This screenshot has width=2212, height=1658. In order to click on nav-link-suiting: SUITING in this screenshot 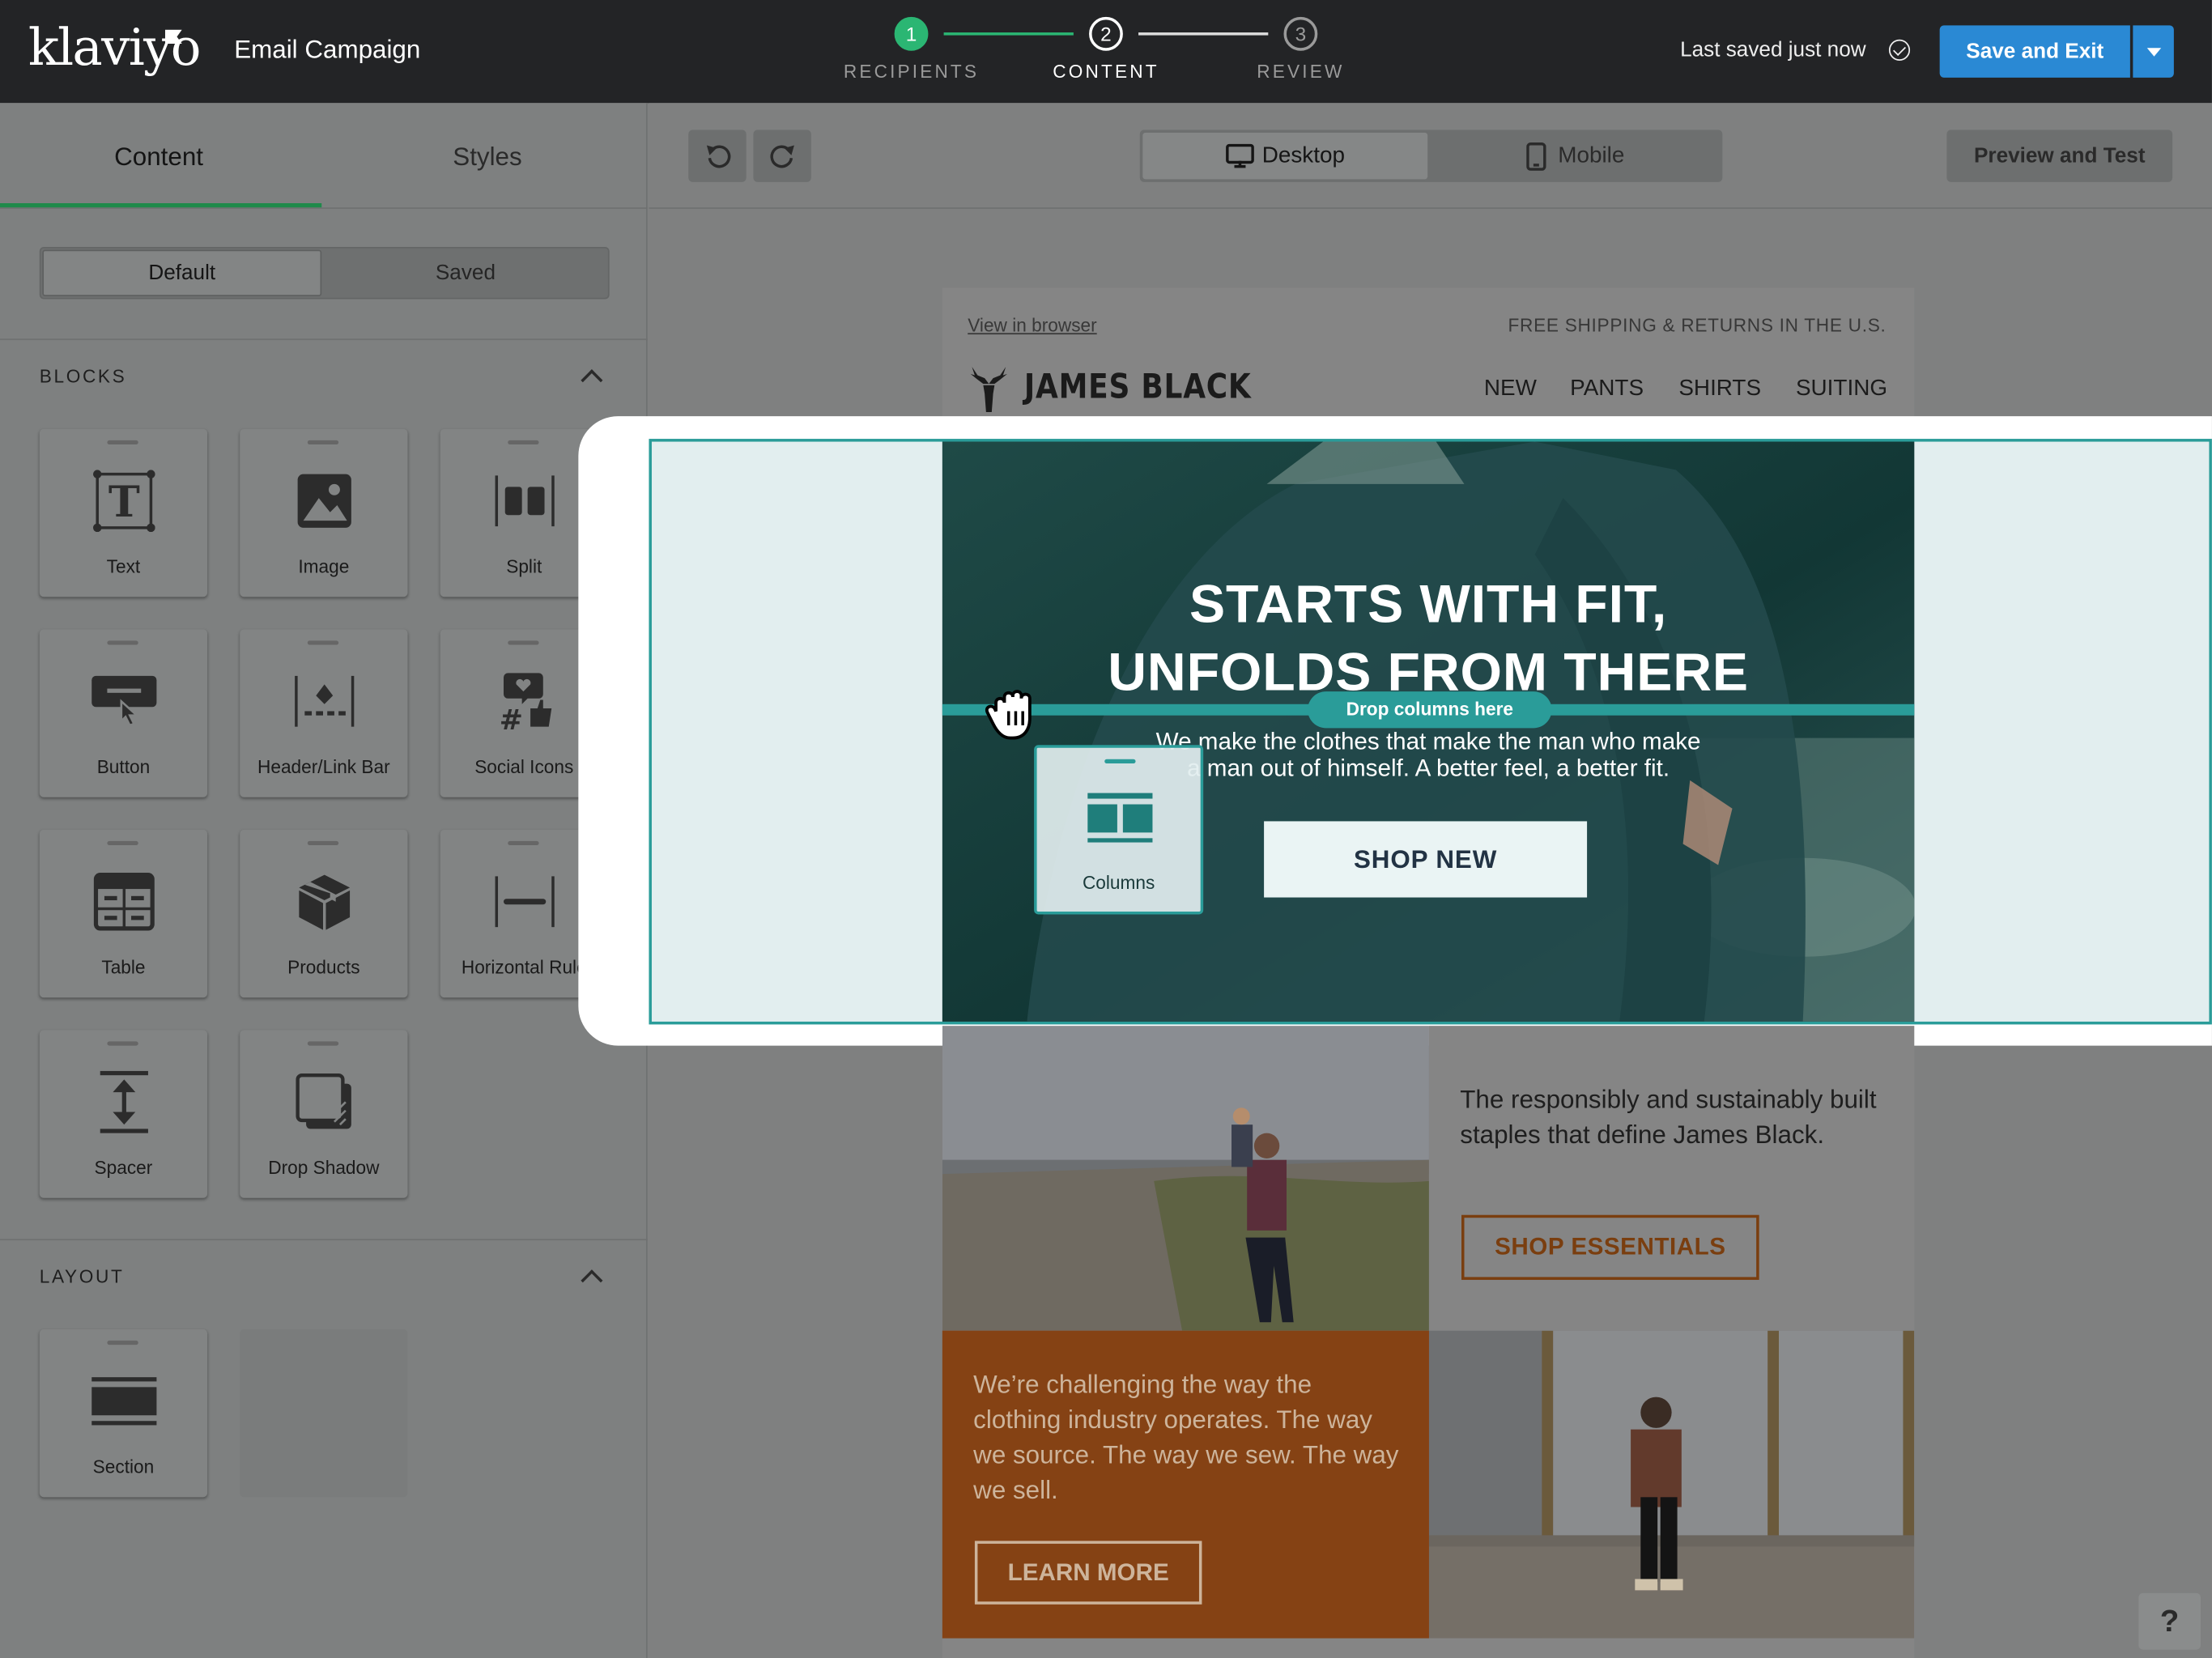, I will do `click(1842, 389)`.